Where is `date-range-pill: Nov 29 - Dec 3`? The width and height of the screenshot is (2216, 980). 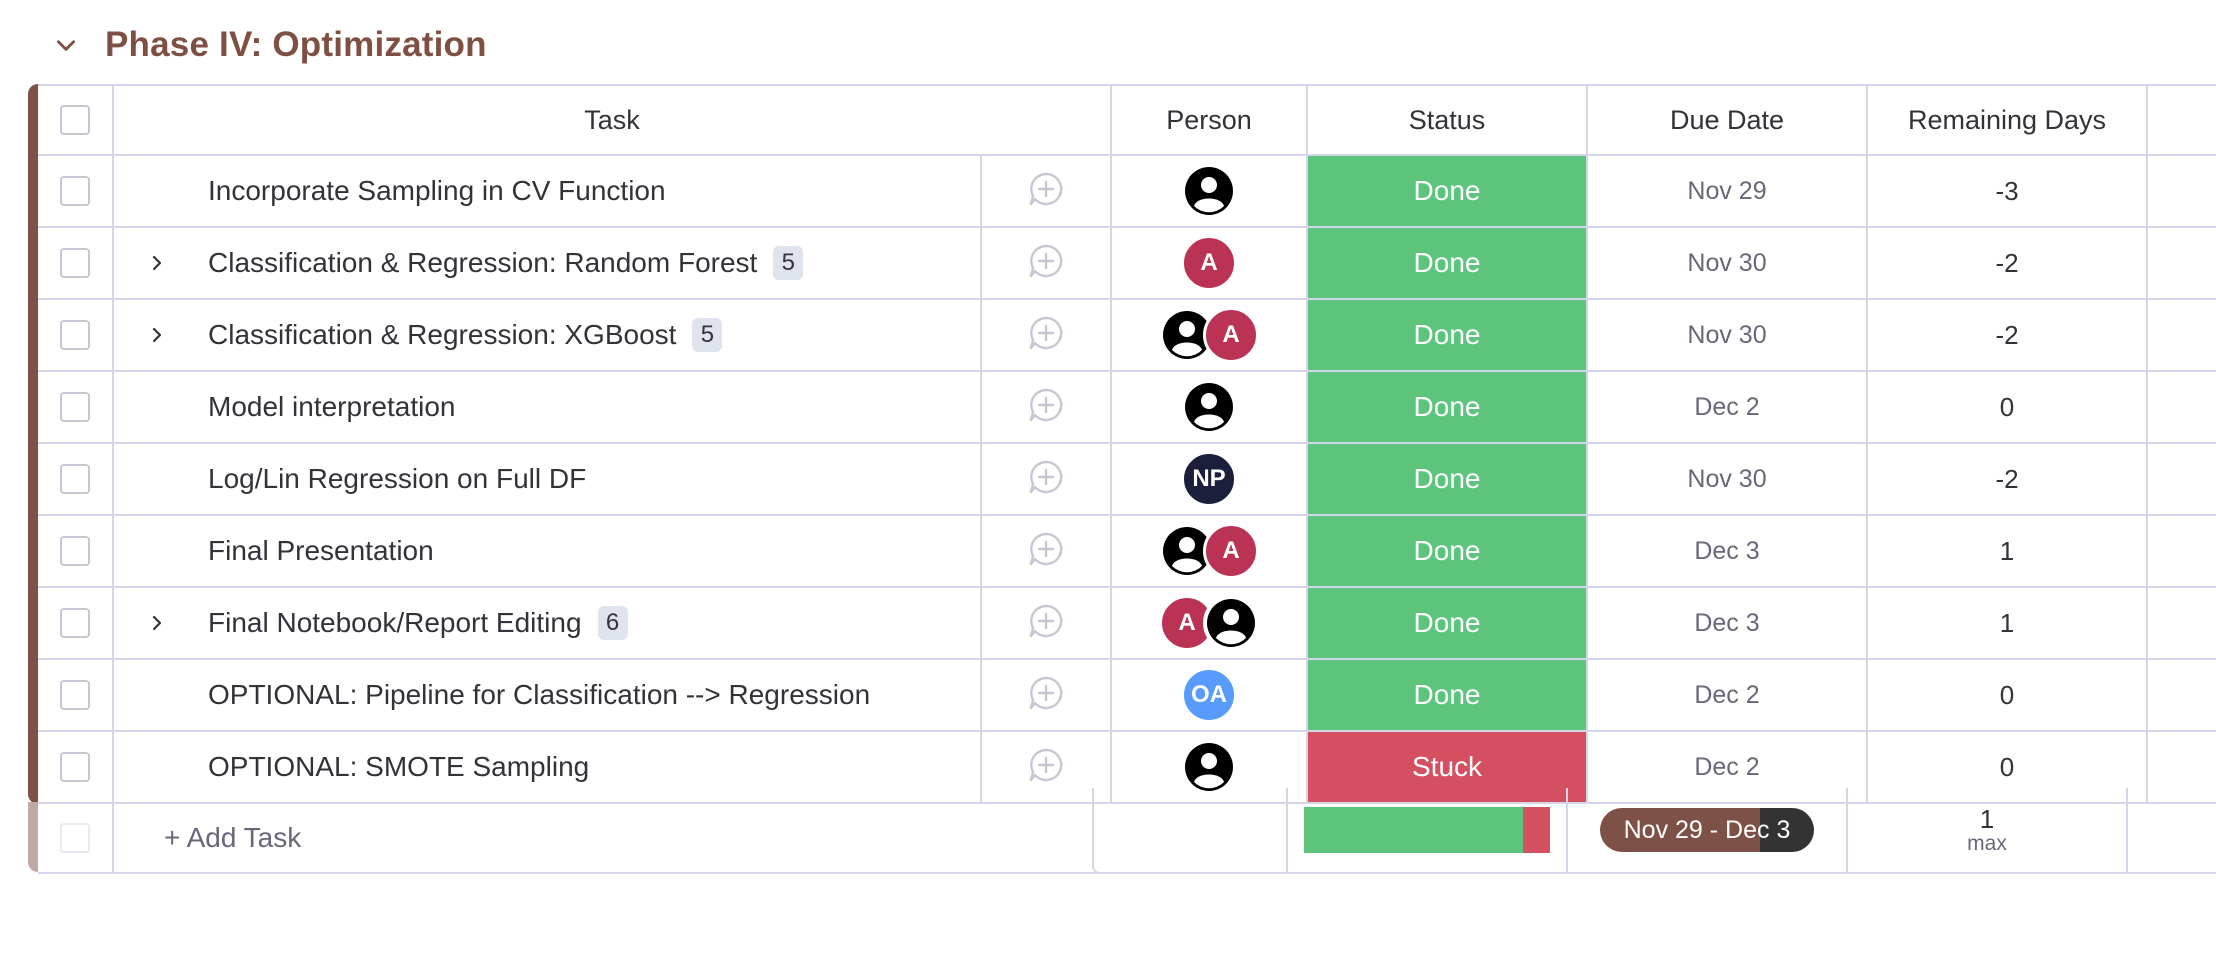
date-range-pill: Nov 29 - Dec 3 is located at coordinates (1707, 830).